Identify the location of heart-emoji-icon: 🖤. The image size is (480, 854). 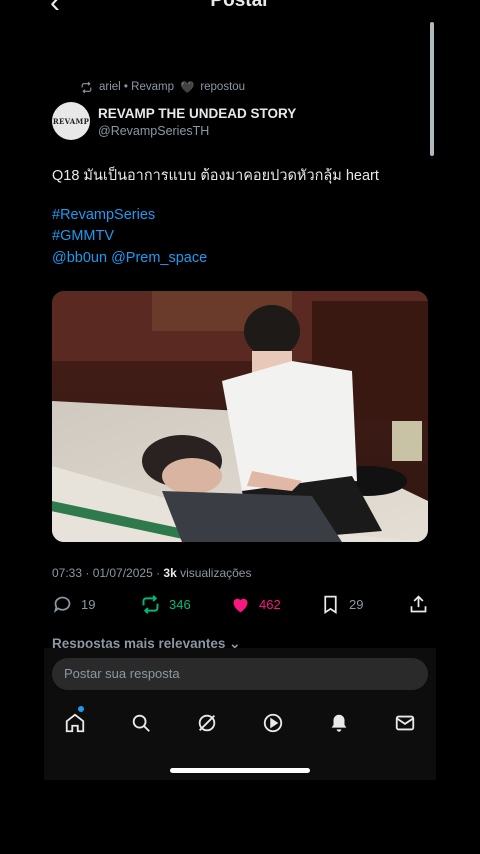
(187, 88).